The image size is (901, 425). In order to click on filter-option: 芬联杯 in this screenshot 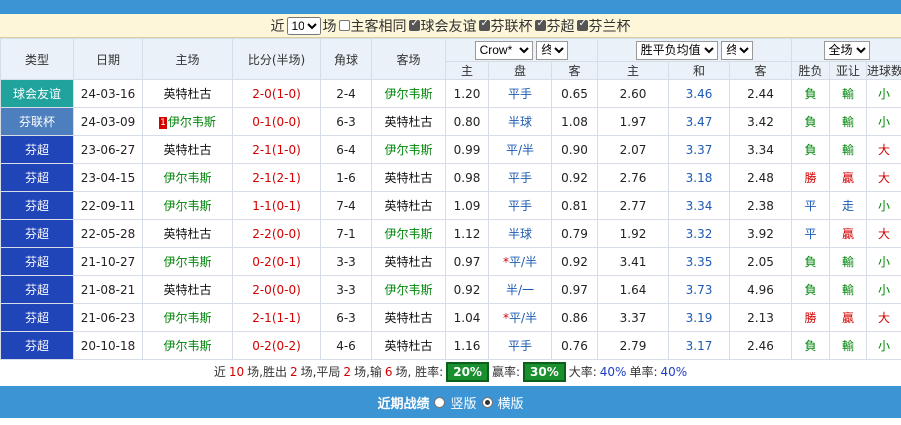, I will do `click(505, 26)`.